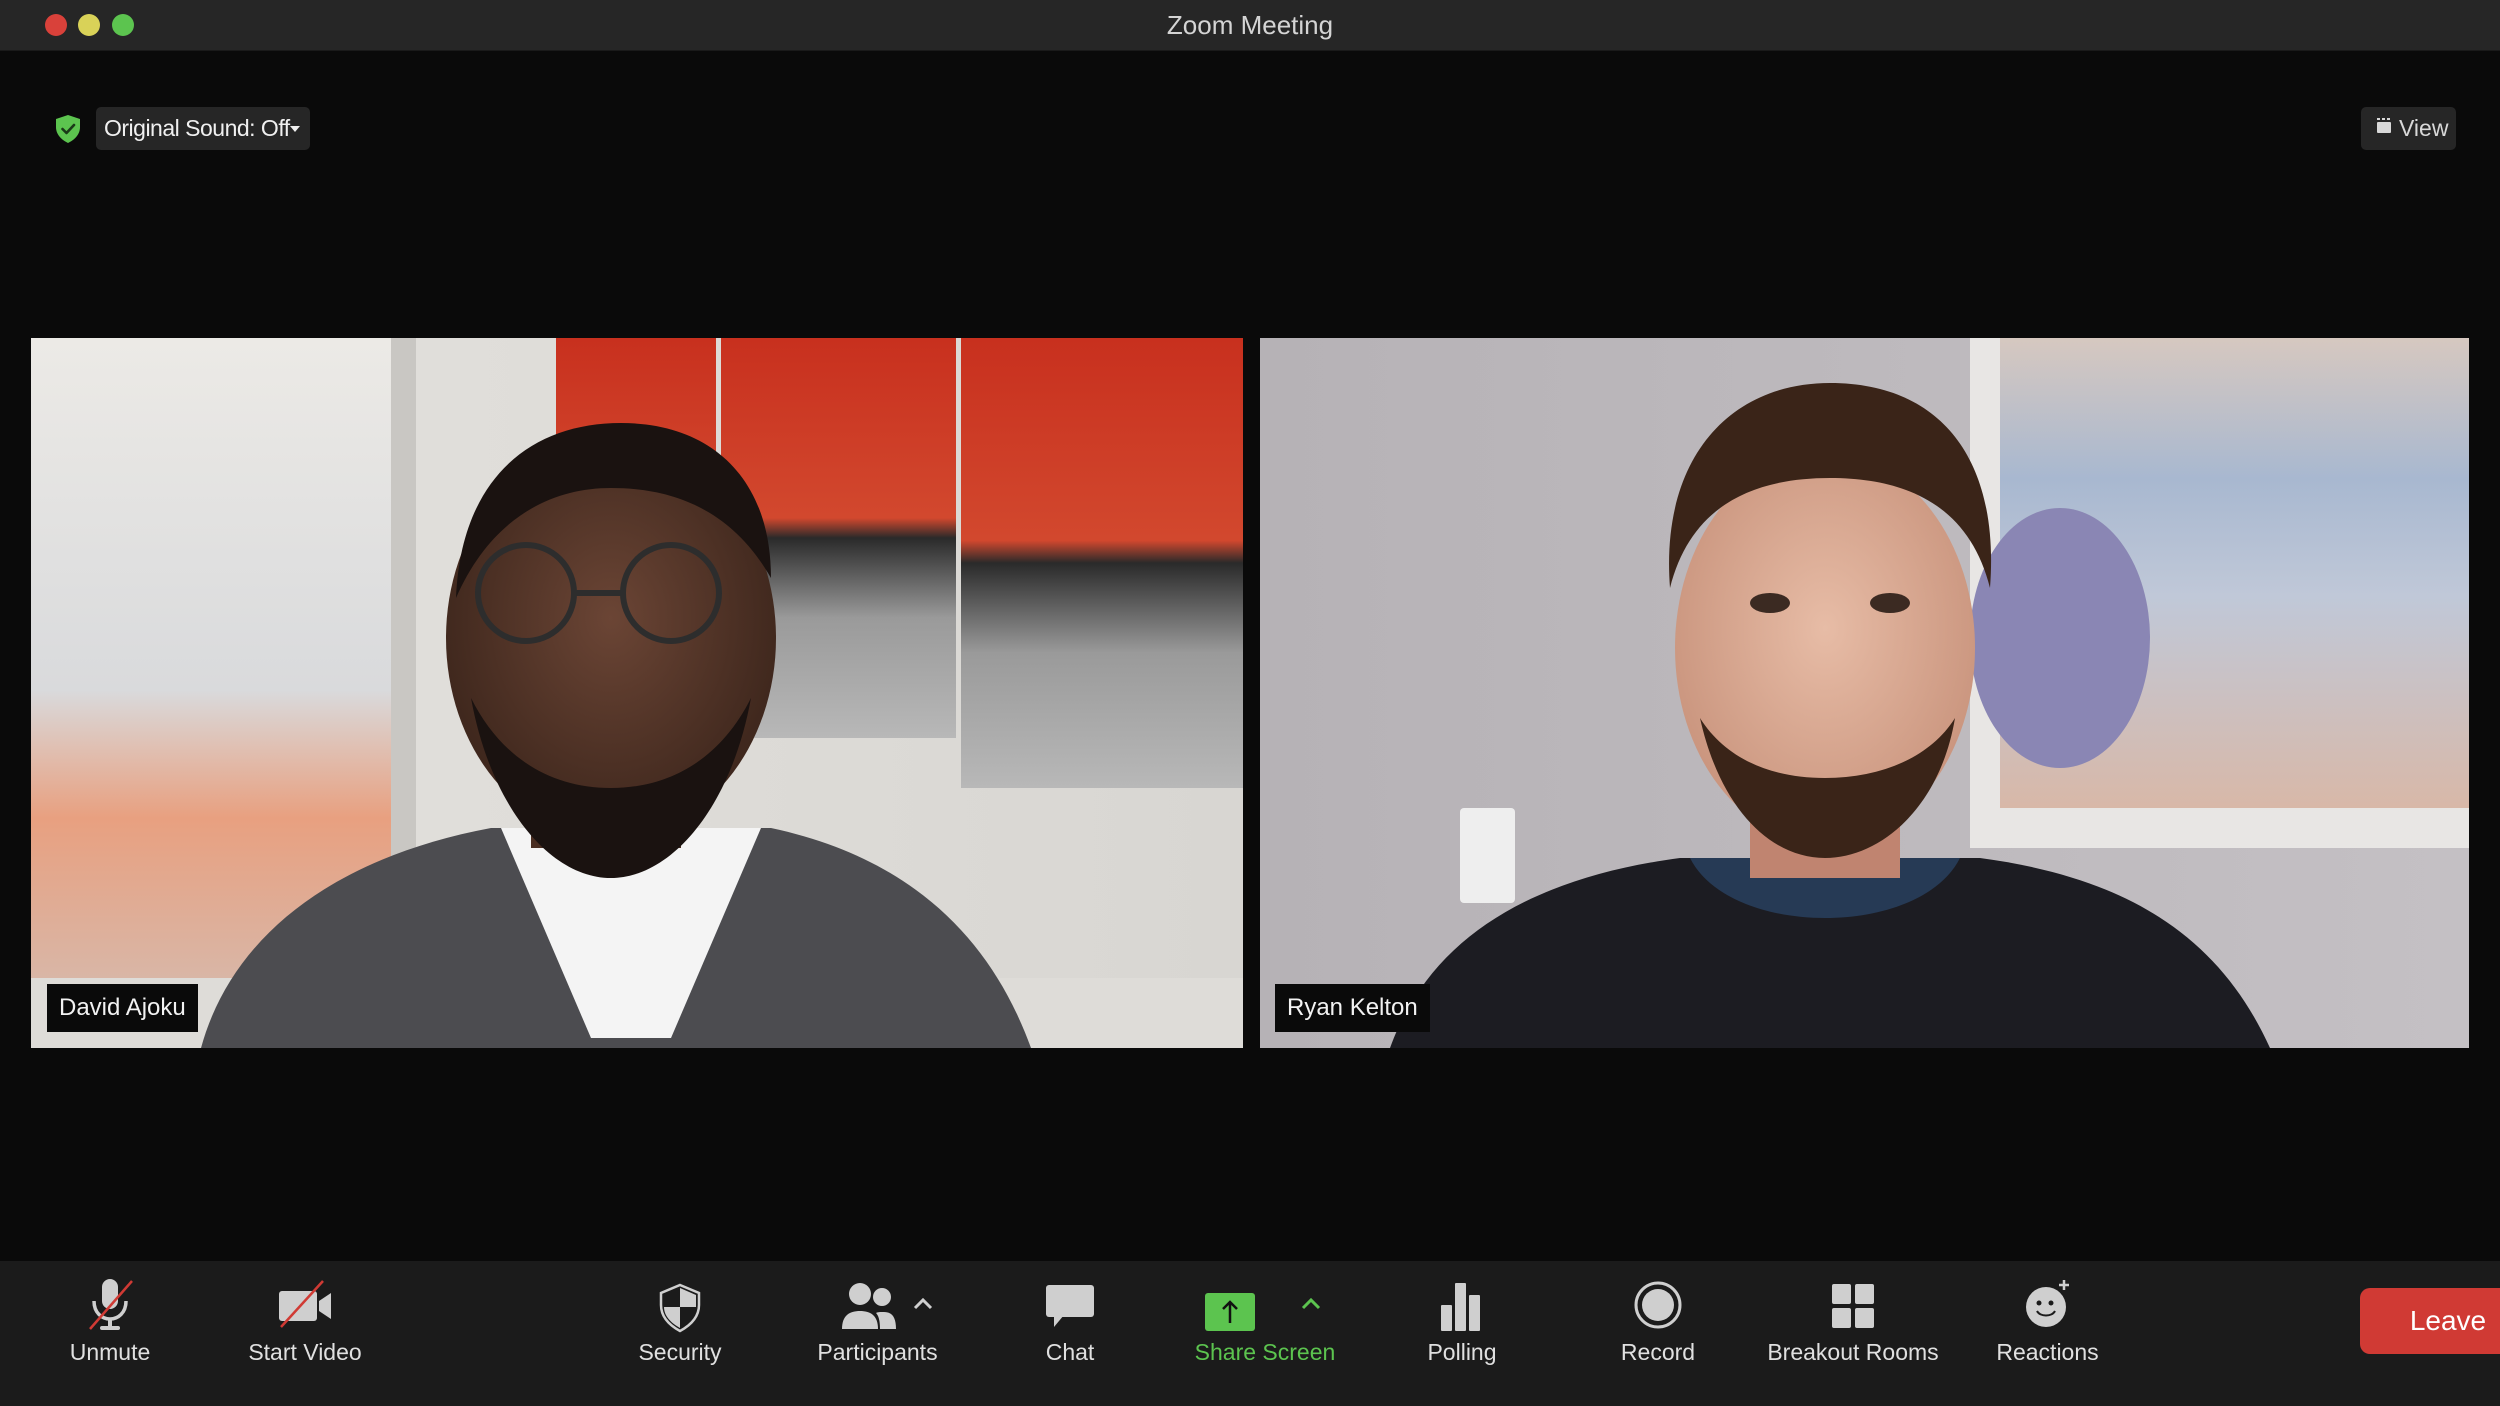 This screenshot has height=1406, width=2500. I want to click on participants-options-chevron-up-icon, so click(923, 1304).